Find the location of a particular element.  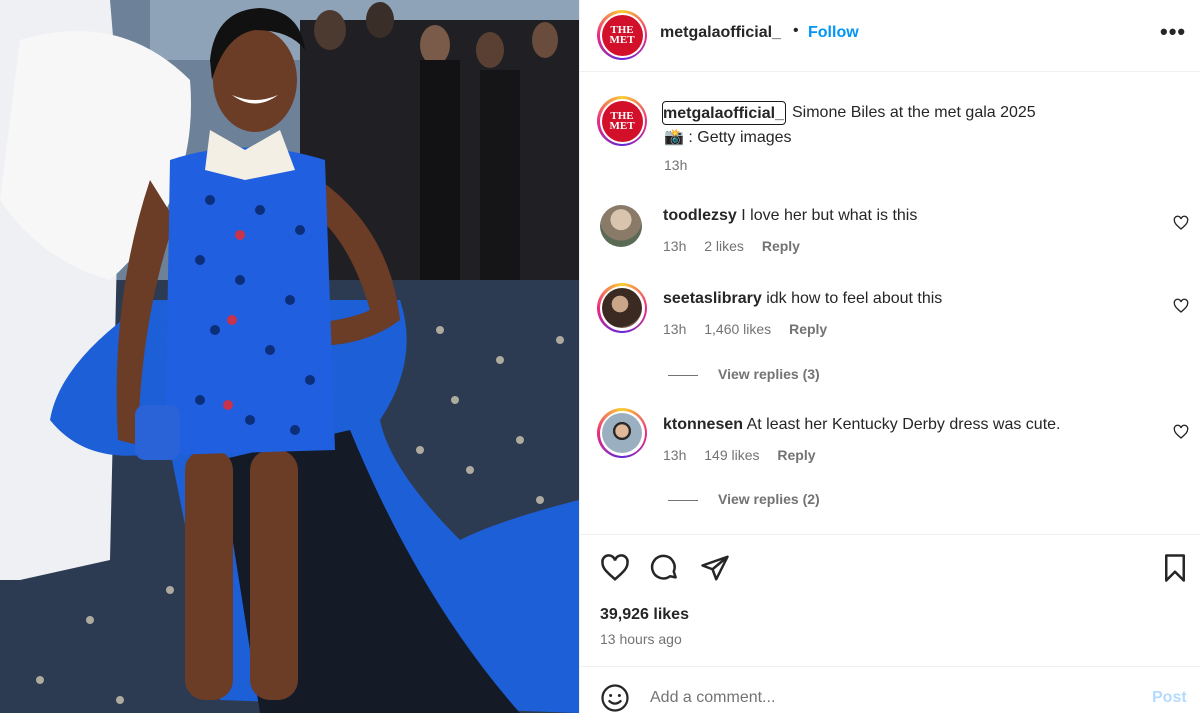

commenter-username: seetaslibrary is located at coordinates (712, 298).